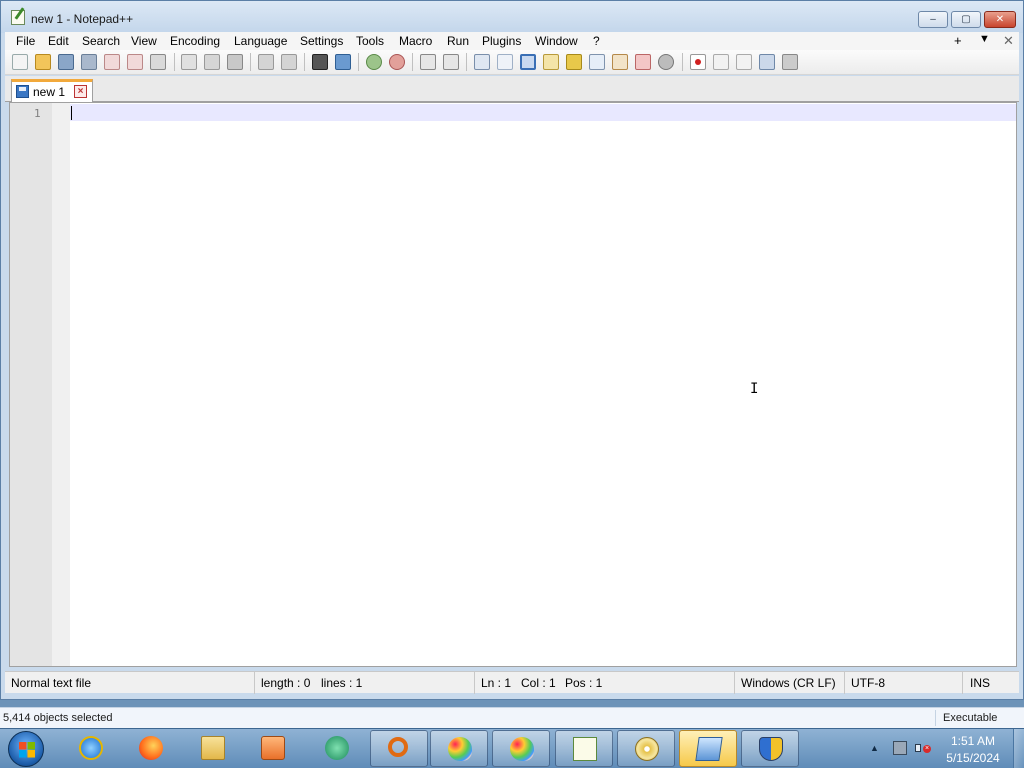  I want to click on taskbar-media-center, so click(337, 748).